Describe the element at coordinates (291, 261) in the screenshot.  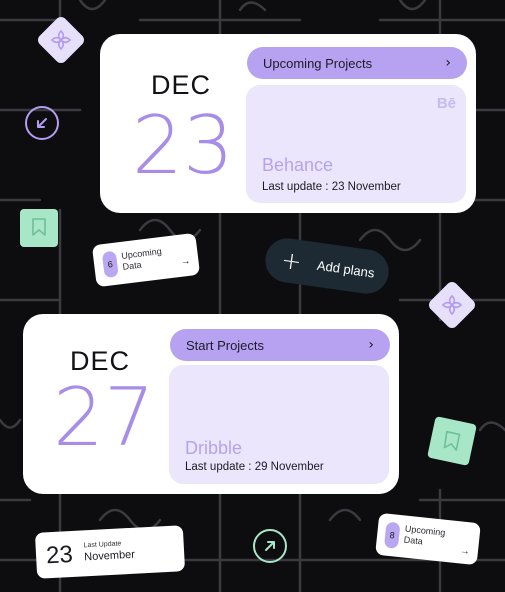
I see `plus-icon: +` at that location.